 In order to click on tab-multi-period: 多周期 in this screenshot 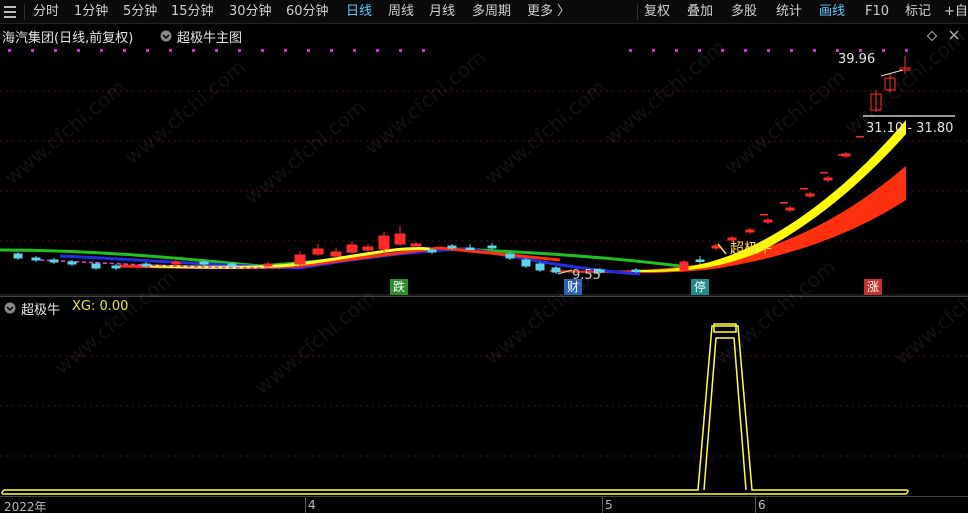, I will do `click(491, 11)`.